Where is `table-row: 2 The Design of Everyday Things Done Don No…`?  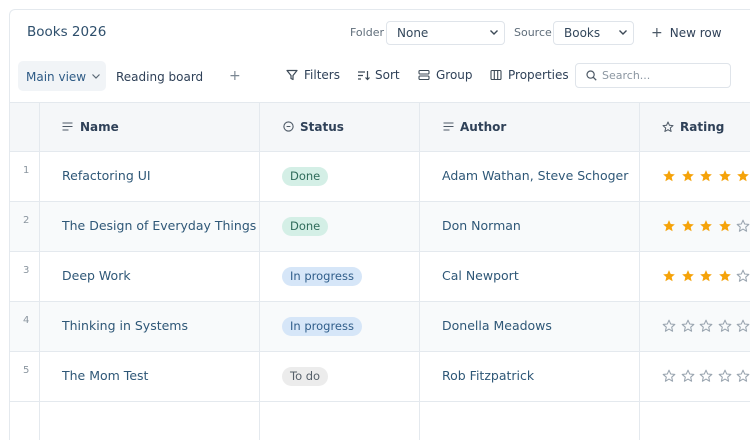 table-row: 2 The Design of Everyday Things Done Don No… is located at coordinates (380, 227).